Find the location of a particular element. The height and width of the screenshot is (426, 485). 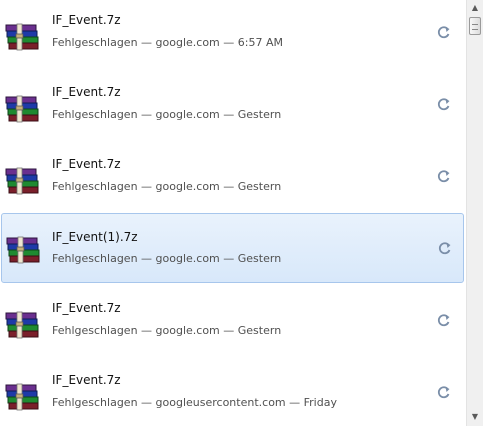

scroll-up-arrow-icon: ▲ is located at coordinates (475, 8).